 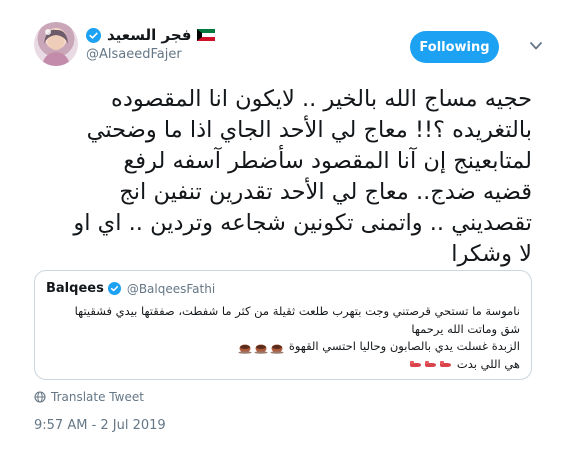 What do you see at coordinates (100, 425) in the screenshot?
I see `timestamp: 9:57 AM - 2 Jul 2019` at bounding box center [100, 425].